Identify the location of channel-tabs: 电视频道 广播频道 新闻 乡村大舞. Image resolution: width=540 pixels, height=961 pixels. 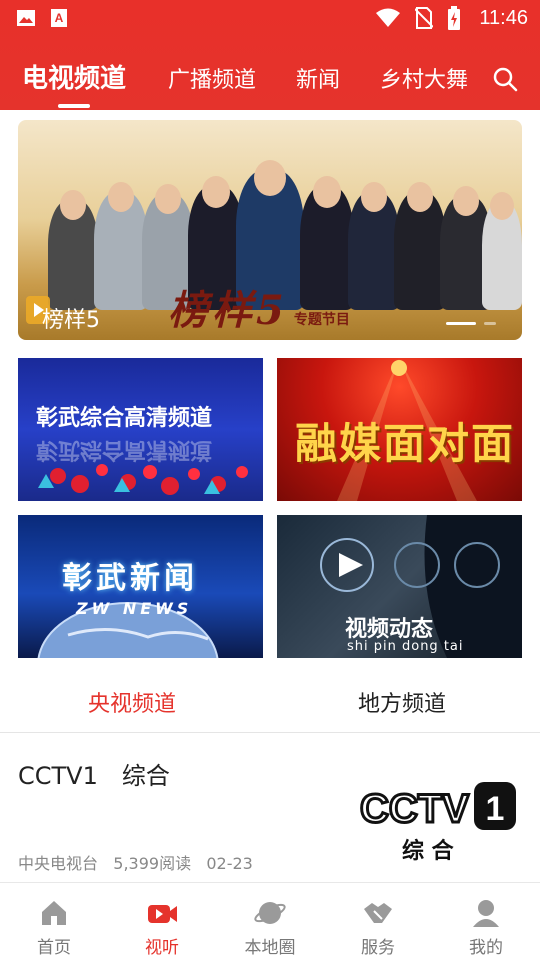
(270, 81).